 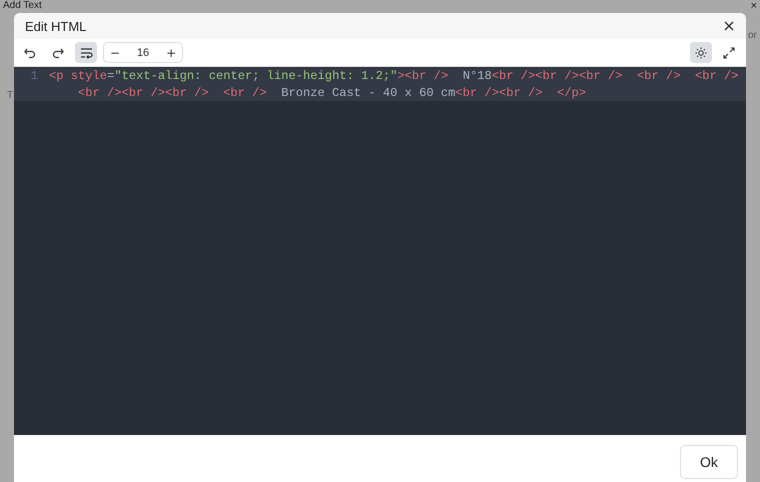 What do you see at coordinates (752, 35) in the screenshot?
I see `text-fragment: or` at bounding box center [752, 35].